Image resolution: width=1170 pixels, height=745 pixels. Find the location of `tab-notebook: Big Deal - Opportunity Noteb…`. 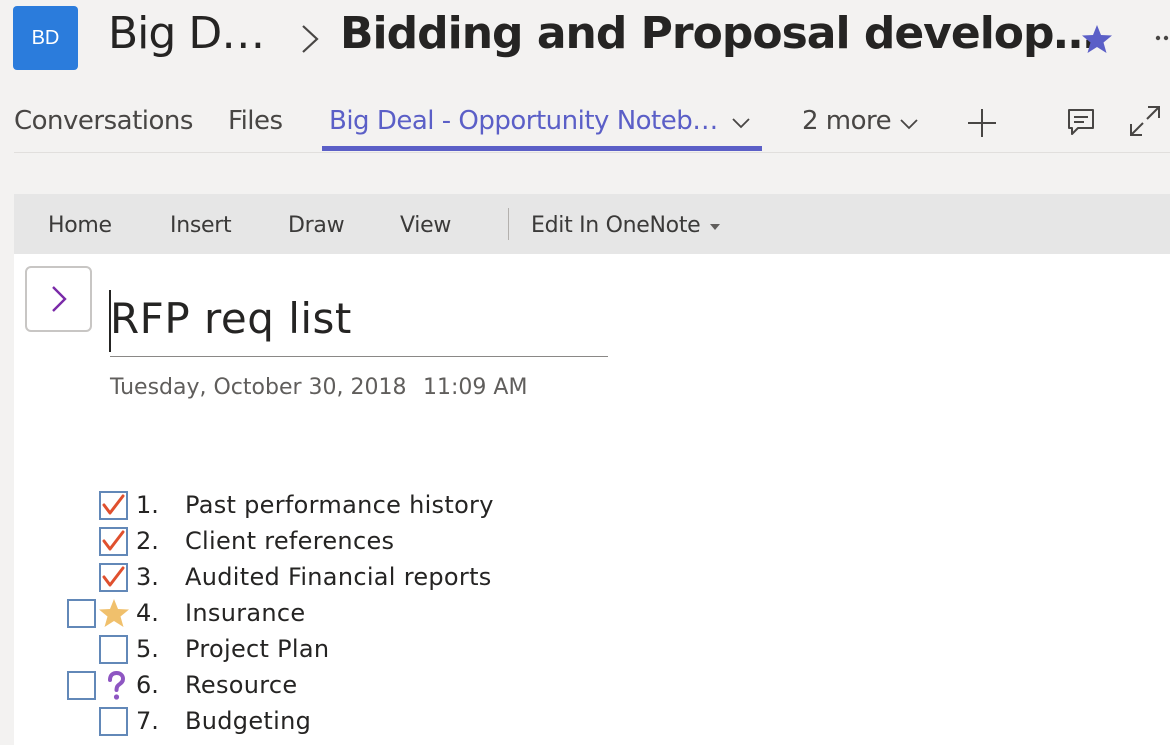

tab-notebook: Big Deal - Opportunity Noteb… is located at coordinates (523, 121).